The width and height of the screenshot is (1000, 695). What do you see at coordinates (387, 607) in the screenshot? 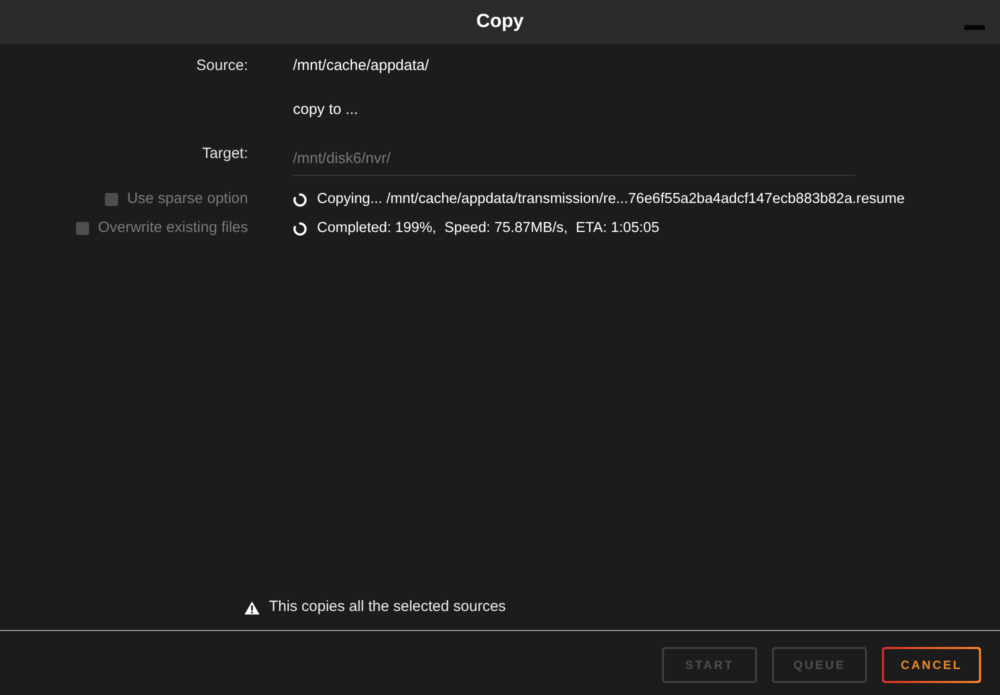
I see `note-text: This copies all the selected sources` at bounding box center [387, 607].